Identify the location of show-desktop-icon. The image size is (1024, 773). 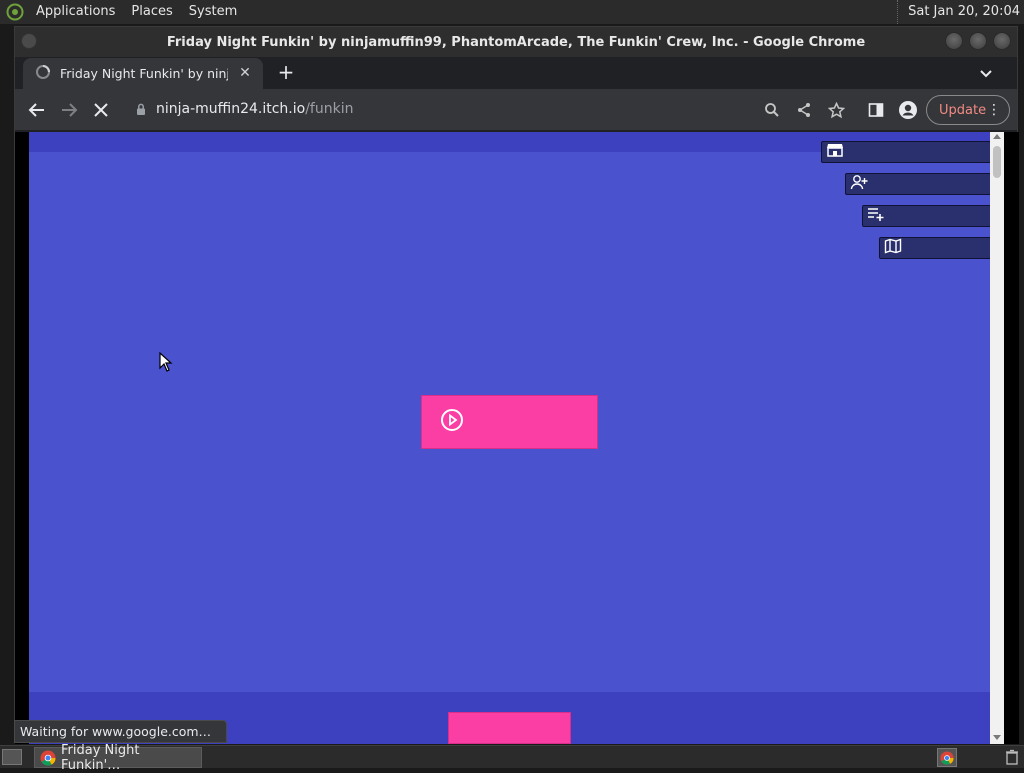
(12, 757).